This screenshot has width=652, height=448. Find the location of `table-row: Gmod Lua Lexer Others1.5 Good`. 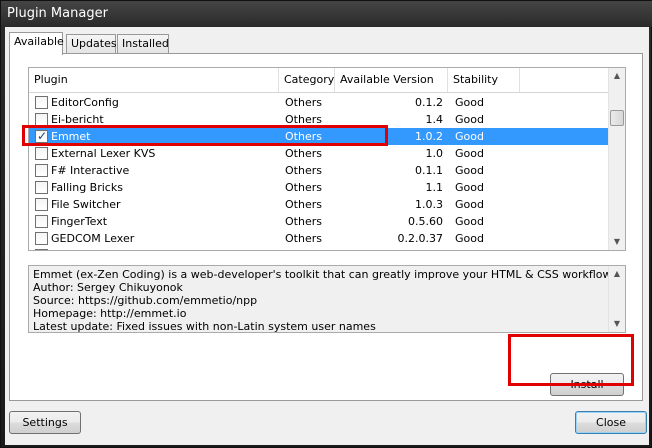

table-row: Gmod Lua Lexer Others1.5 Good is located at coordinates (319, 248).